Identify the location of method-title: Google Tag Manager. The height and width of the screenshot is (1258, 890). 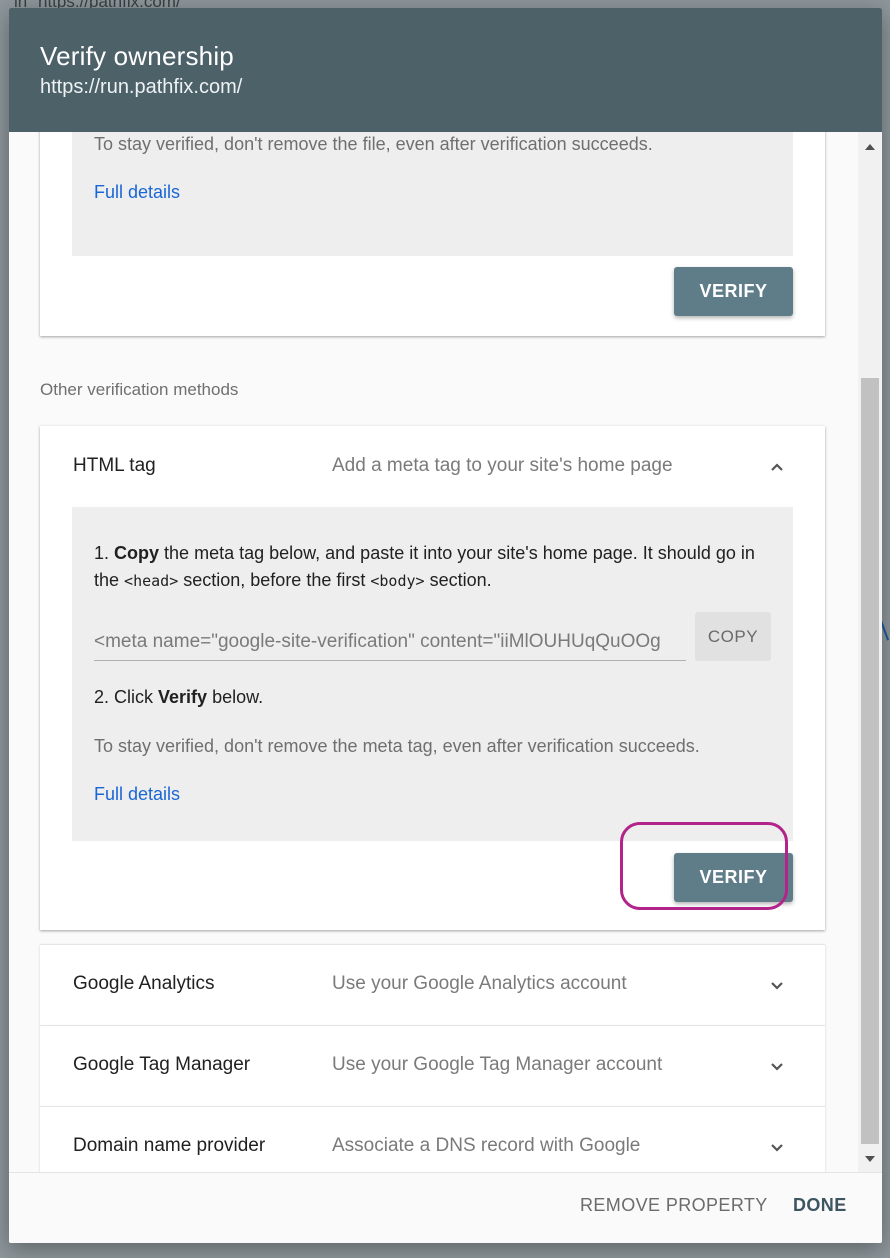
(162, 1064).